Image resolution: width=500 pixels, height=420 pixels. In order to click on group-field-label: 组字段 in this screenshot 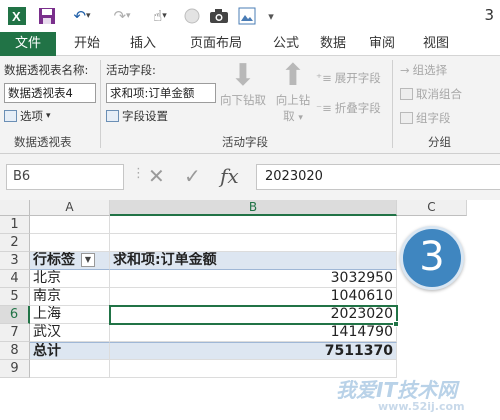, I will do `click(433, 118)`.